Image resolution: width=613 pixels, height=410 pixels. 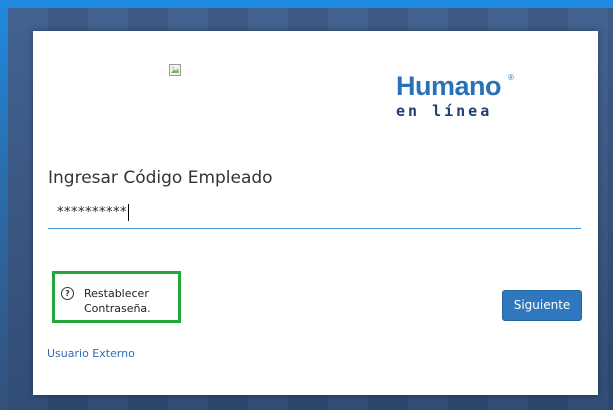 I want to click on help-circle-icon: ?, so click(x=67, y=293).